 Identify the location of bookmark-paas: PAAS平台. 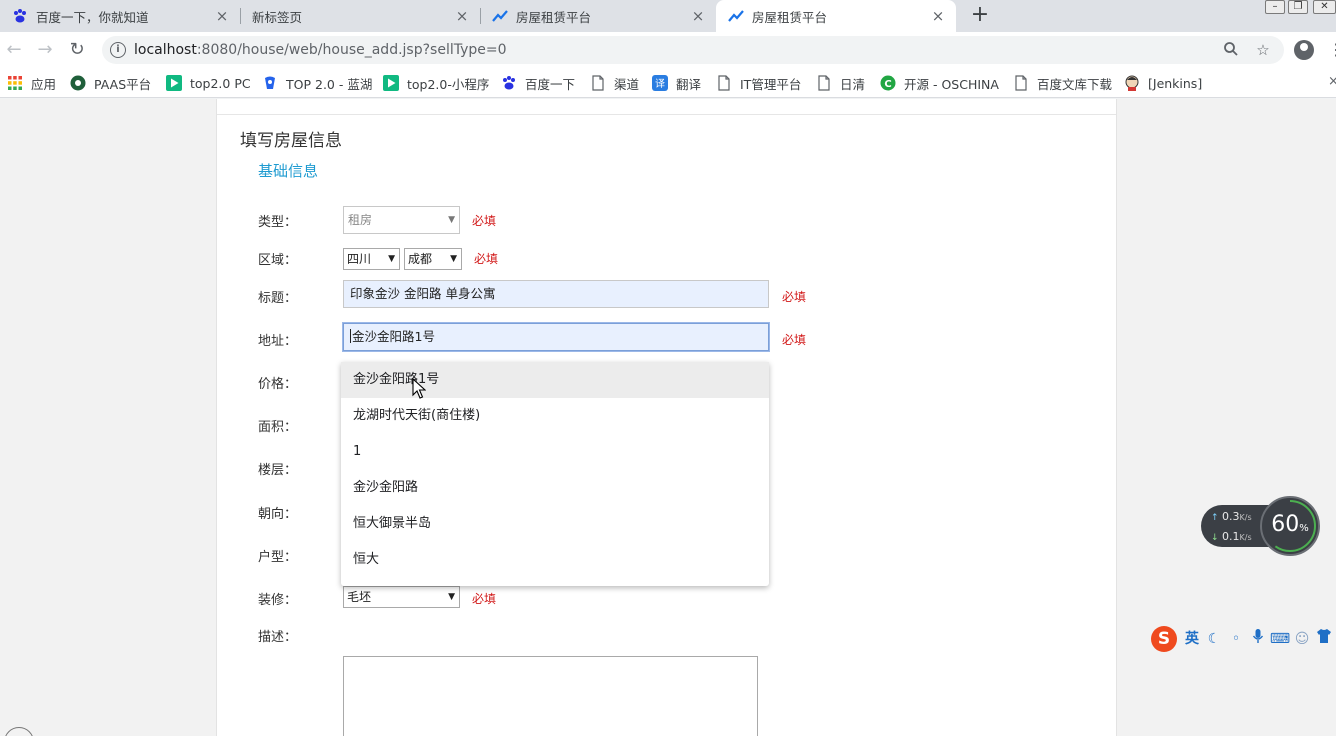
(110, 83).